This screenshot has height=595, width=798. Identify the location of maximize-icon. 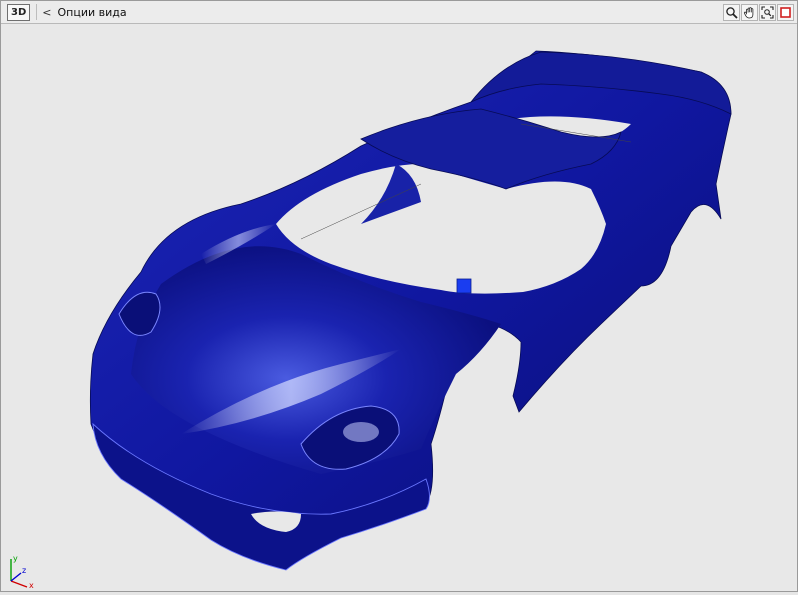
(785, 12).